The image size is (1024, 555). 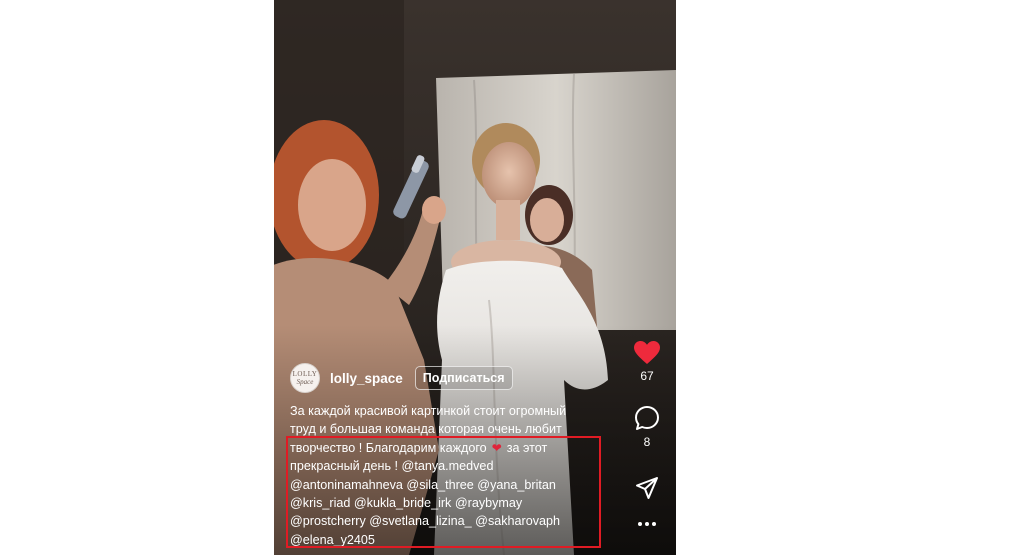 I want to click on avatar-text-top: LOLLY, so click(x=305, y=373).